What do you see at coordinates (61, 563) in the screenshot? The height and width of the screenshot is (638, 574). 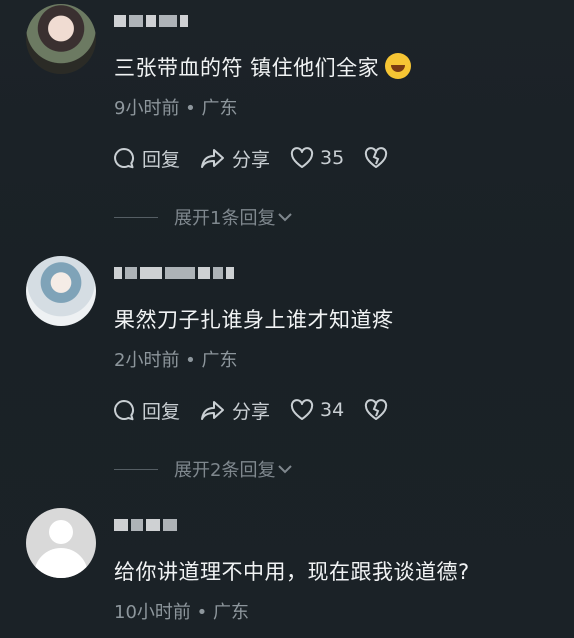 I see `default-avatar-body` at bounding box center [61, 563].